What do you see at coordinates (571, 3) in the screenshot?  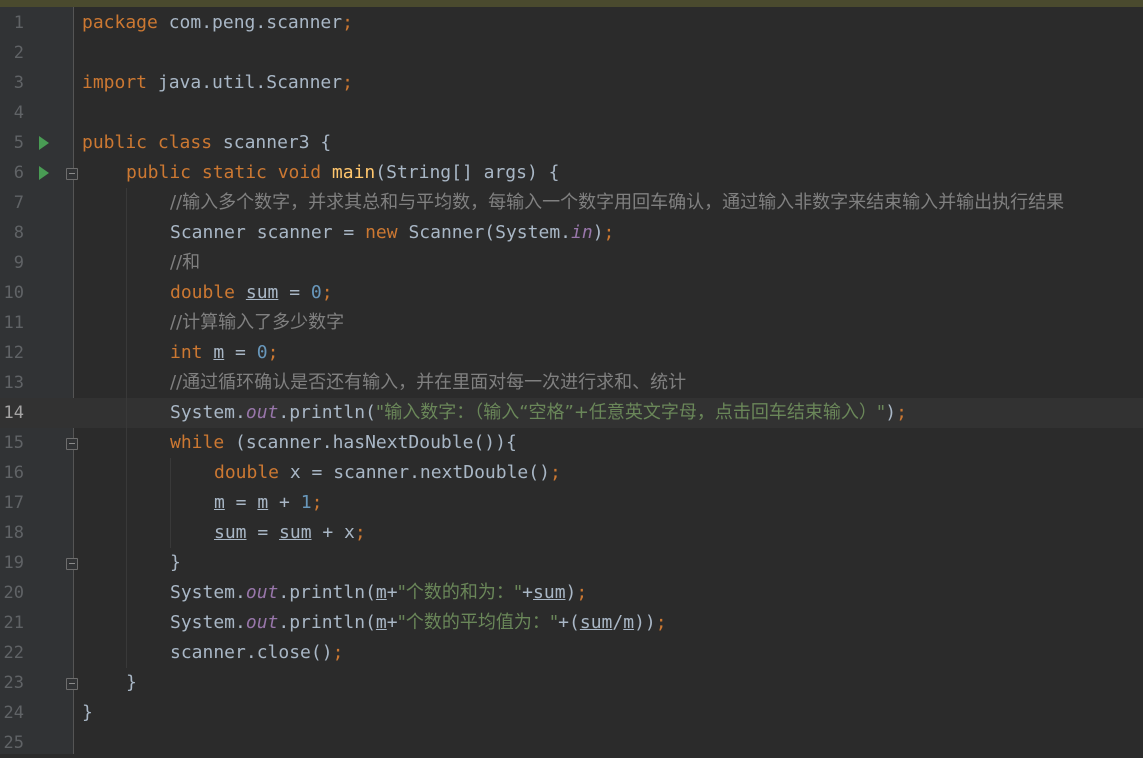 I see `editor-top-bar` at bounding box center [571, 3].